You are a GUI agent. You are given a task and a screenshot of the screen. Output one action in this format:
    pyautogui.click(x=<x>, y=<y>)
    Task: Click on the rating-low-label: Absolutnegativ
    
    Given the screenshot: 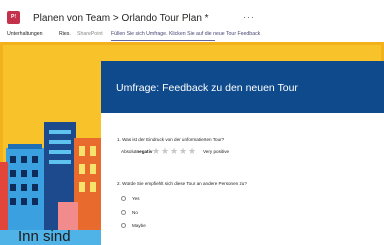 What is the action you would take?
    pyautogui.click(x=137, y=151)
    